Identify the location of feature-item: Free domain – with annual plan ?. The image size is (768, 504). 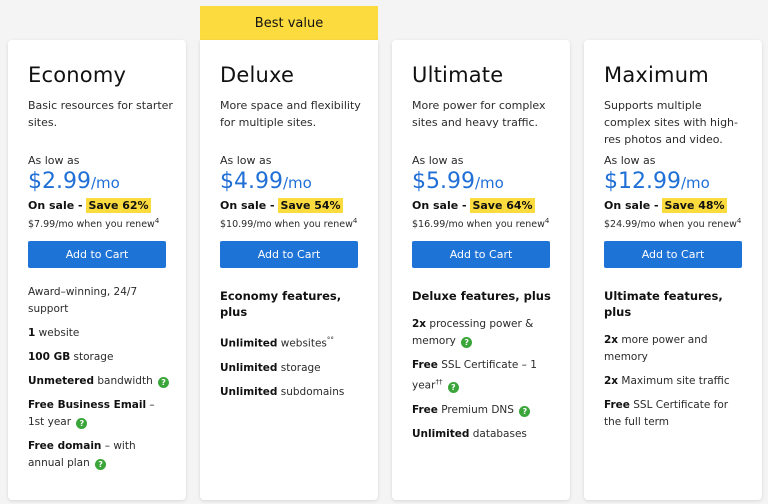
(101, 455).